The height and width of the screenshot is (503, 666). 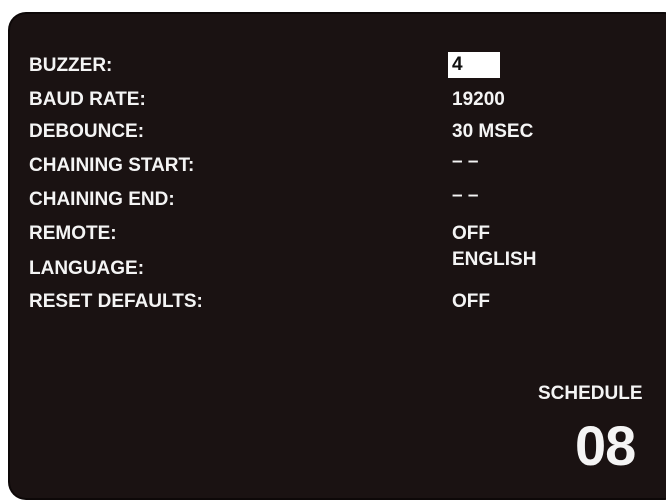 What do you see at coordinates (492, 132) in the screenshot?
I see `debounce-value: 30 MSEC` at bounding box center [492, 132].